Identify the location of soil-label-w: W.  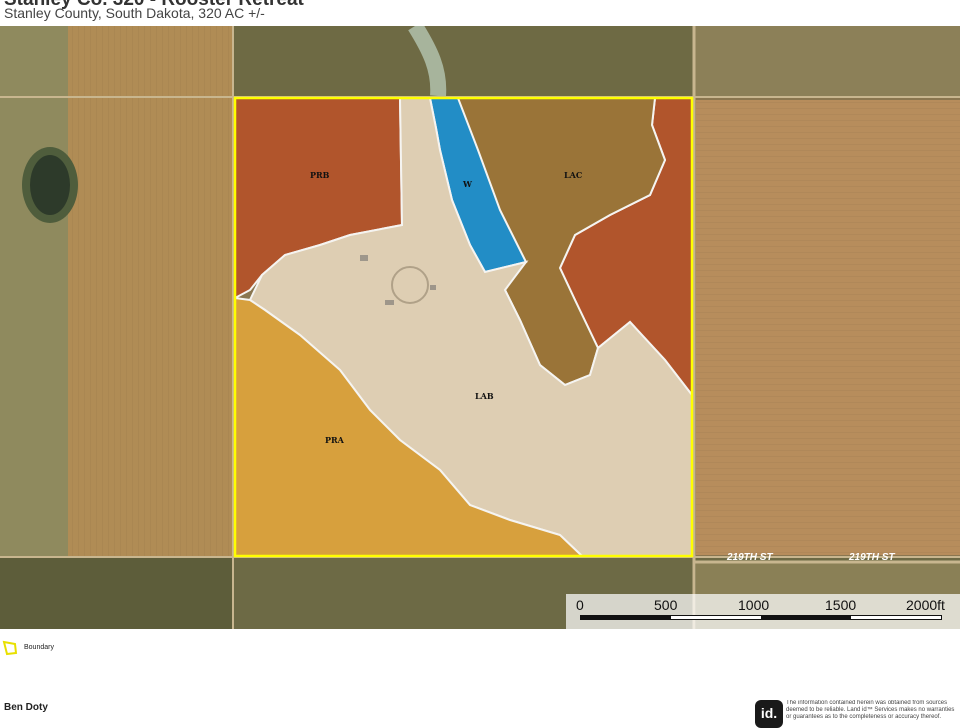
(467, 184).